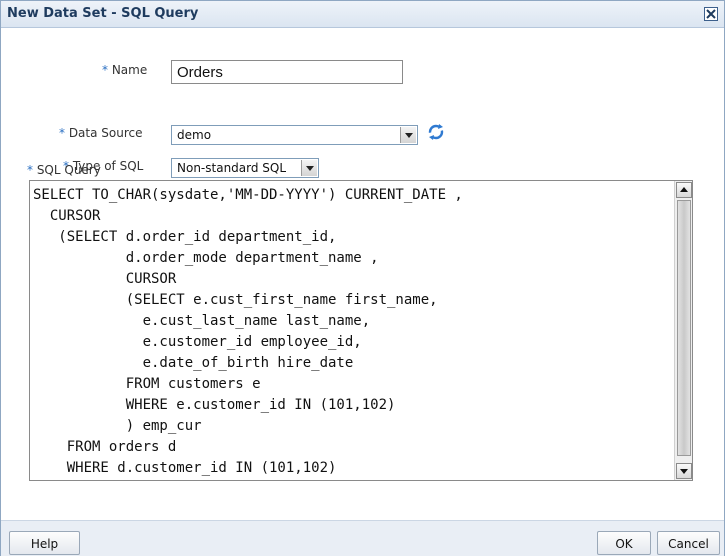 The image size is (725, 556). What do you see at coordinates (362, 14) in the screenshot?
I see `dialog-titlebar: New Data Set - SQL Query` at bounding box center [362, 14].